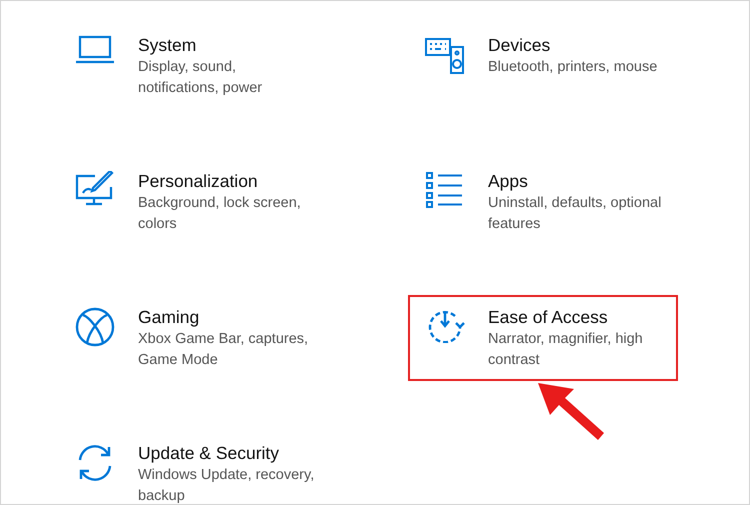 The height and width of the screenshot is (505, 750). I want to click on settings-item: Gaming Xbox Game Bar, captures, Game Mode, so click(193, 338).